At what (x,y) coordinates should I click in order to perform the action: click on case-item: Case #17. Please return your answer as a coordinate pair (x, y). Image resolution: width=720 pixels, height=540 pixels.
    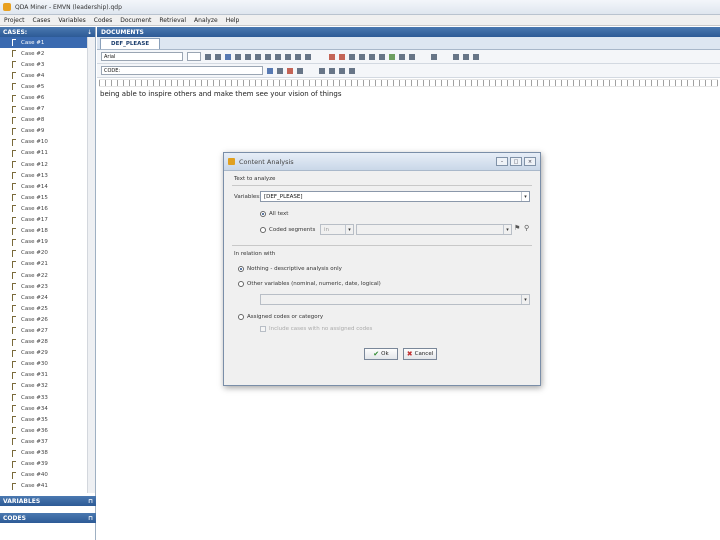
    Looking at the image, I should click on (47, 220).